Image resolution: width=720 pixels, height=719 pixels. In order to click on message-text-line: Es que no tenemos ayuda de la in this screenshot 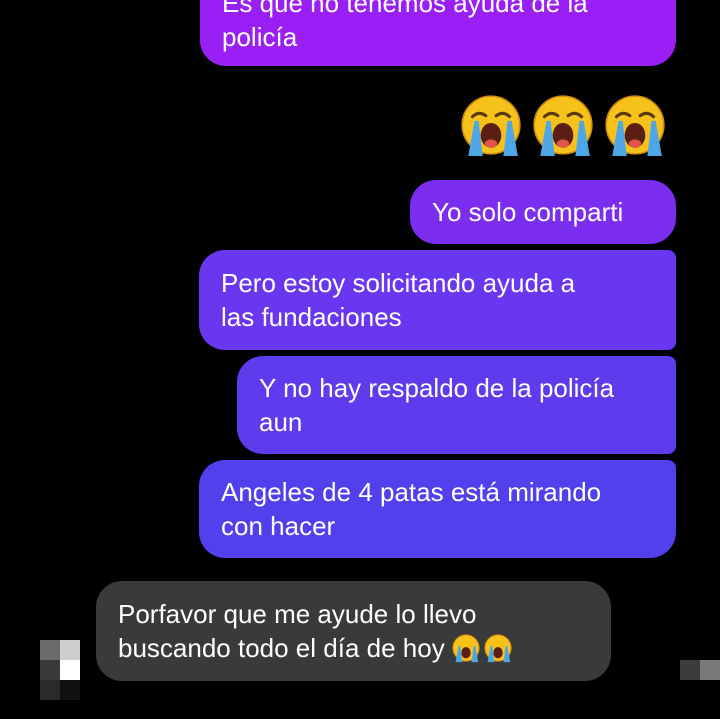, I will do `click(405, 9)`.